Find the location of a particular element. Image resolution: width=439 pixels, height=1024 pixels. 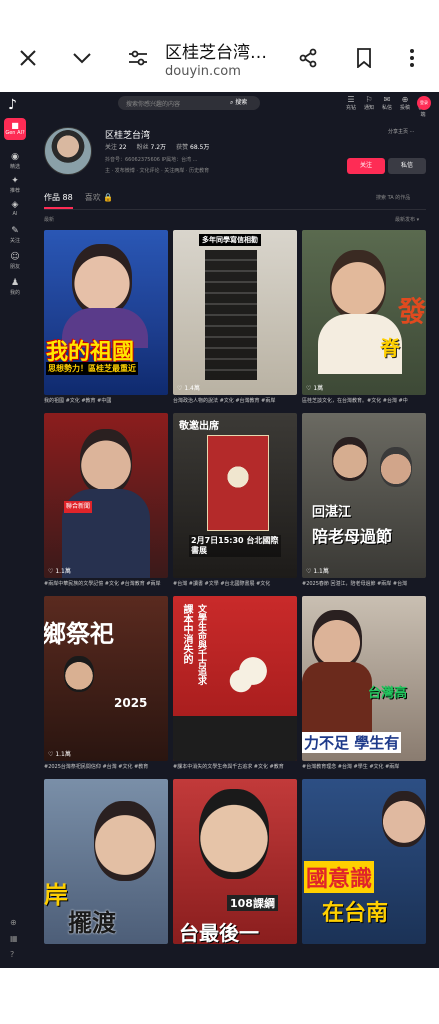

close-icon is located at coordinates (28, 58).